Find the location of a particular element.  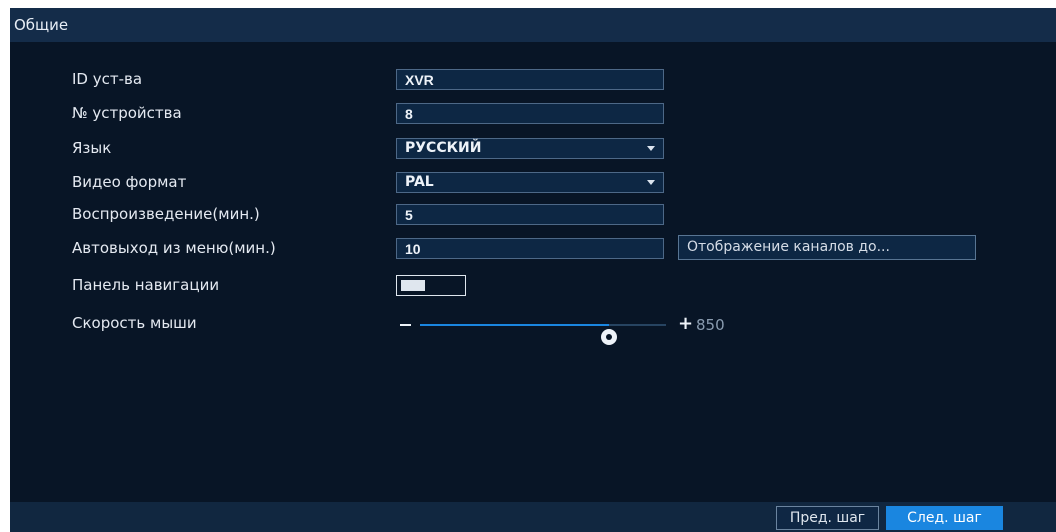

playback-label: Воспроизведение(мин.) is located at coordinates (166, 214).